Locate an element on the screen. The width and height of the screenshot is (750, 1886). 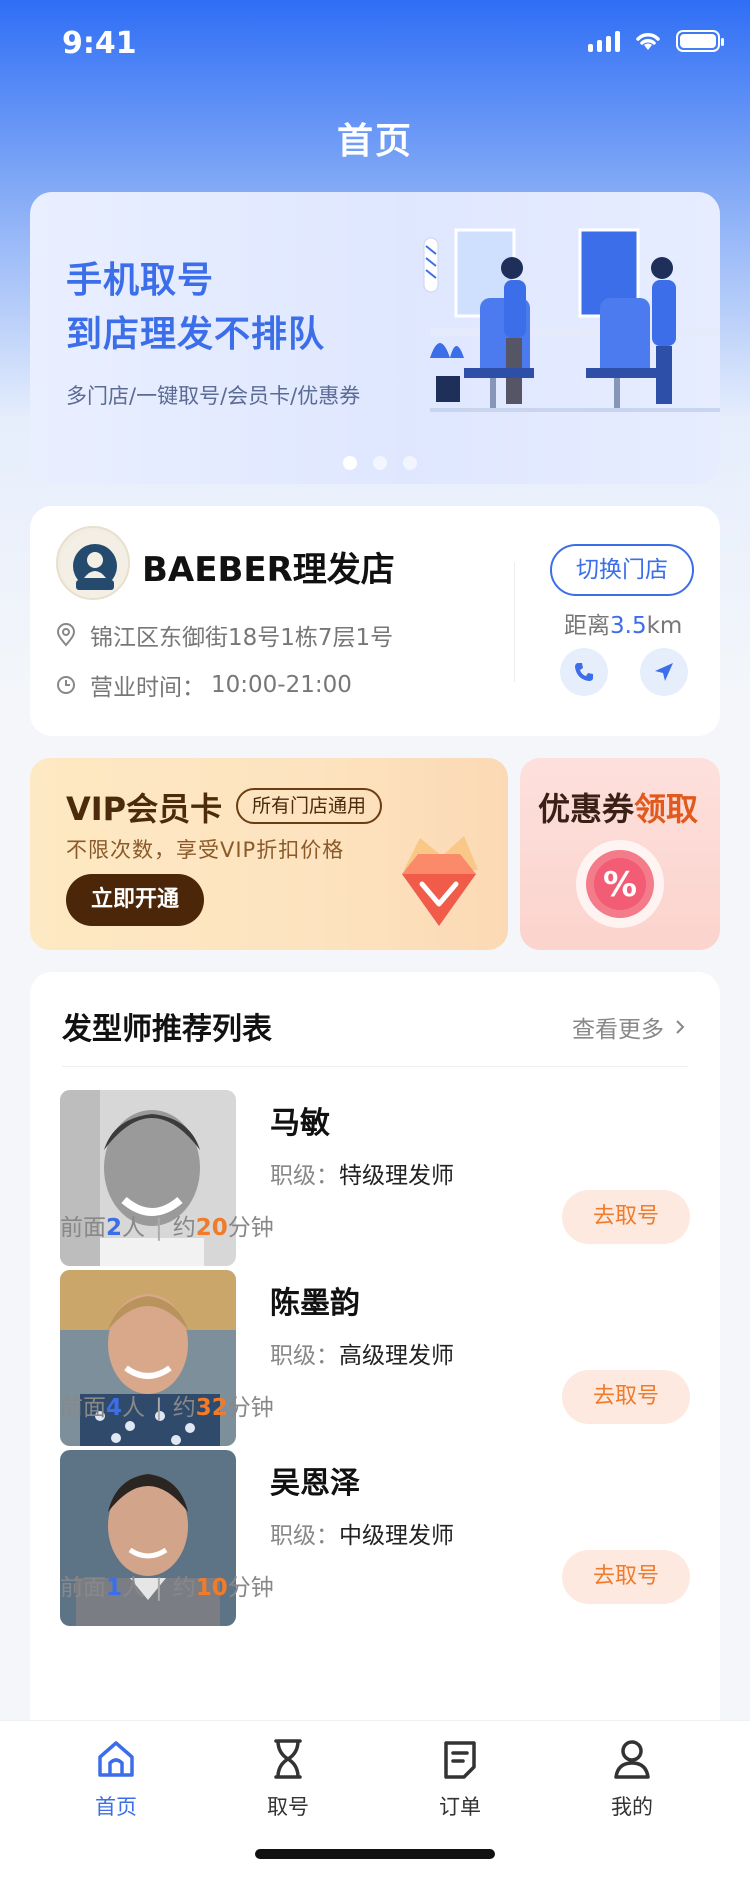
distance-value: 3.5 is located at coordinates (628, 626).